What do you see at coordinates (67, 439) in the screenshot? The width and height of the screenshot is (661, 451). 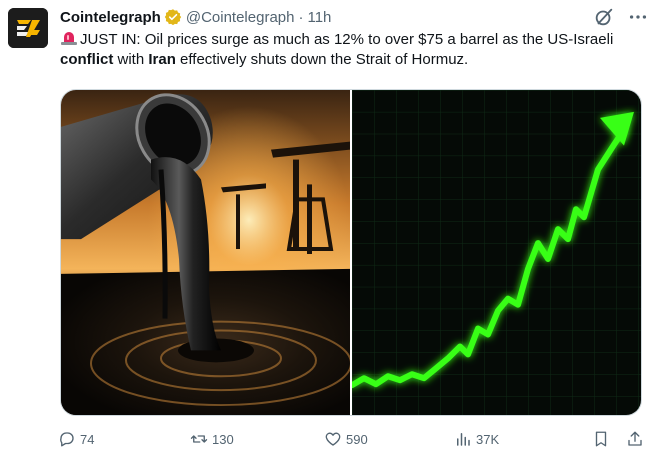 I see `reply-icon` at bounding box center [67, 439].